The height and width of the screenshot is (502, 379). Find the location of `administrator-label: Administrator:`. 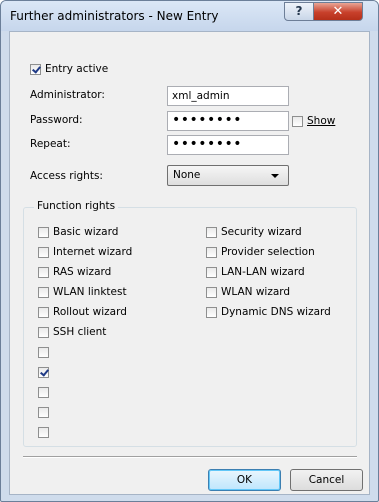

administrator-label: Administrator: is located at coordinates (67, 95).